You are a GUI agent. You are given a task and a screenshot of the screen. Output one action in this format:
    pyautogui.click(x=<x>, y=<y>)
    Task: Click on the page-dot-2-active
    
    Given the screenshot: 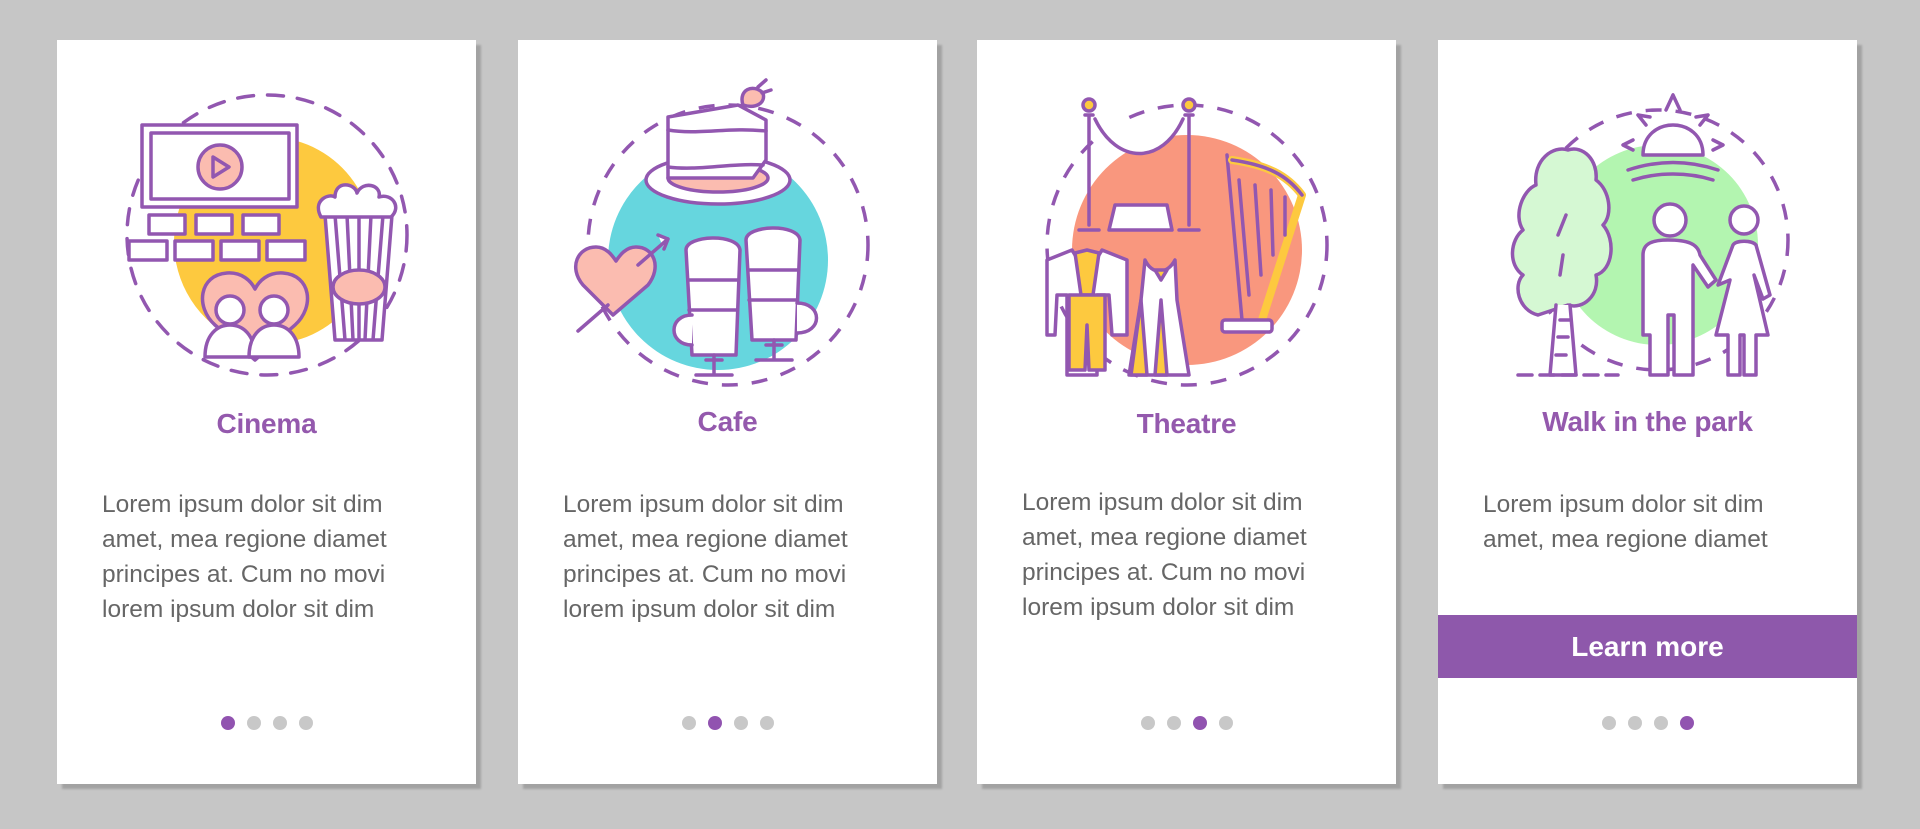 What is the action you would take?
    pyautogui.click(x=714, y=723)
    